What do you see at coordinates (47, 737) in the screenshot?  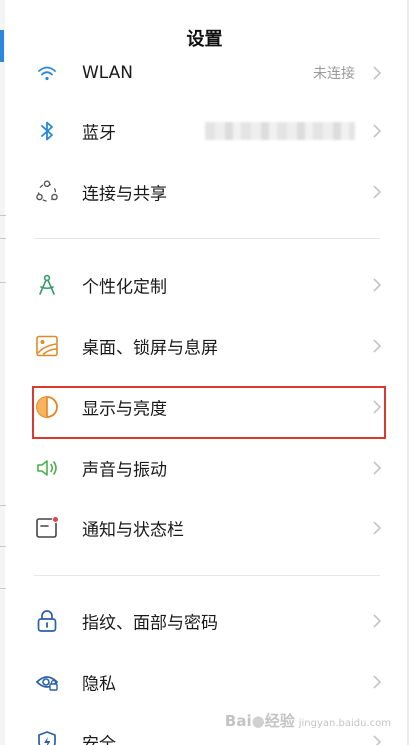 I see `shield-icon` at bounding box center [47, 737].